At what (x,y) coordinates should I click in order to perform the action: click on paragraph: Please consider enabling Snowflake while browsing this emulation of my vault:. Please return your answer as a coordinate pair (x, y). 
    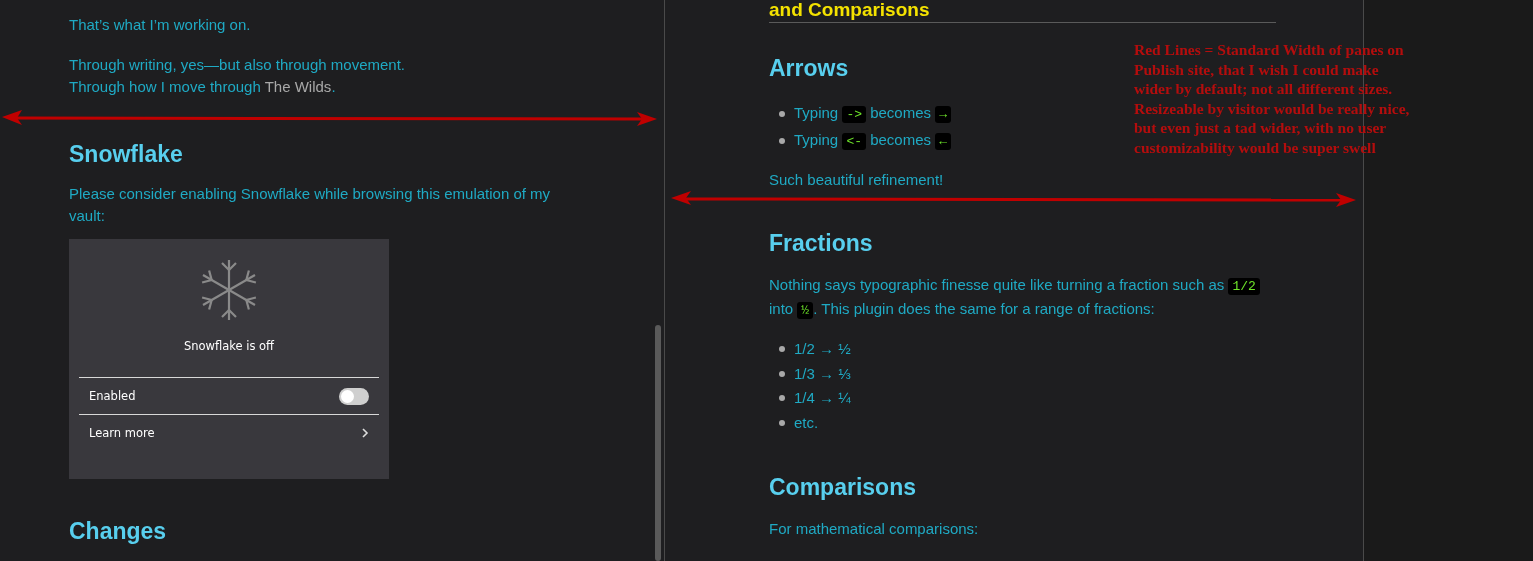
    Looking at the image, I should click on (310, 205).